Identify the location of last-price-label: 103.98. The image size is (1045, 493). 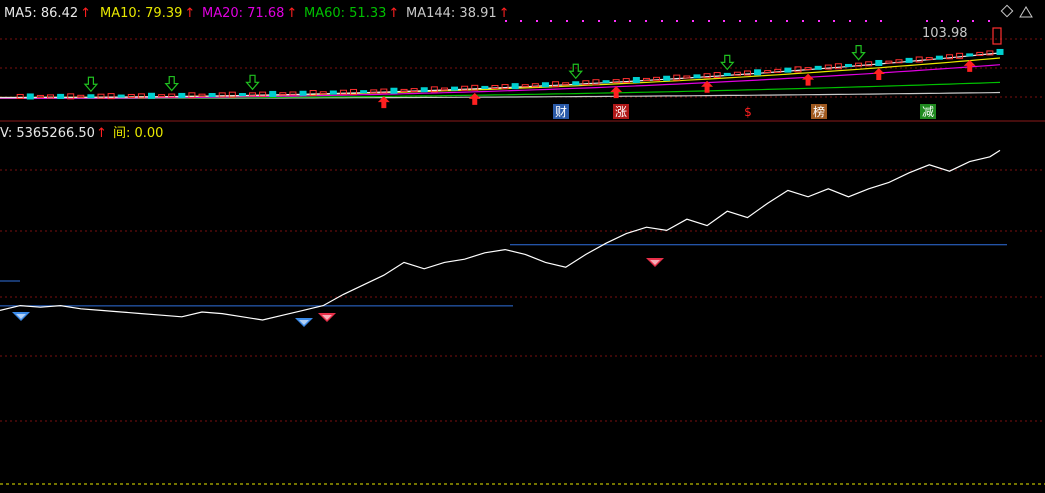
(945, 33).